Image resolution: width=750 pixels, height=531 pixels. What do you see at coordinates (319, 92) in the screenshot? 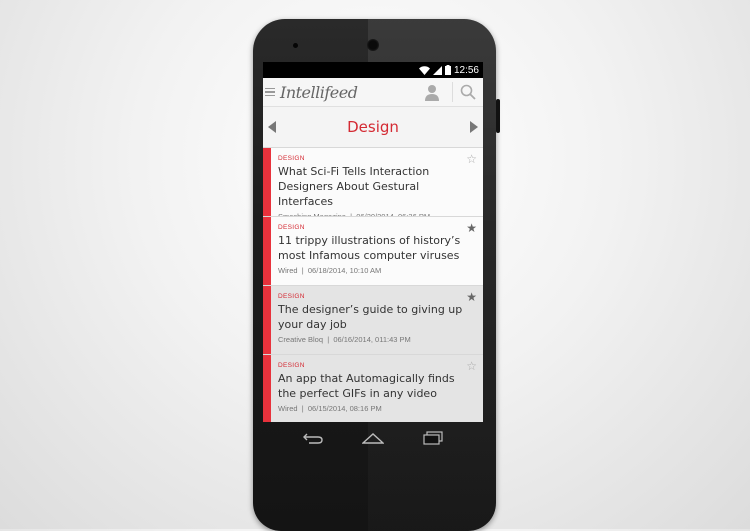
I see `app-logo: Intellifeed` at bounding box center [319, 92].